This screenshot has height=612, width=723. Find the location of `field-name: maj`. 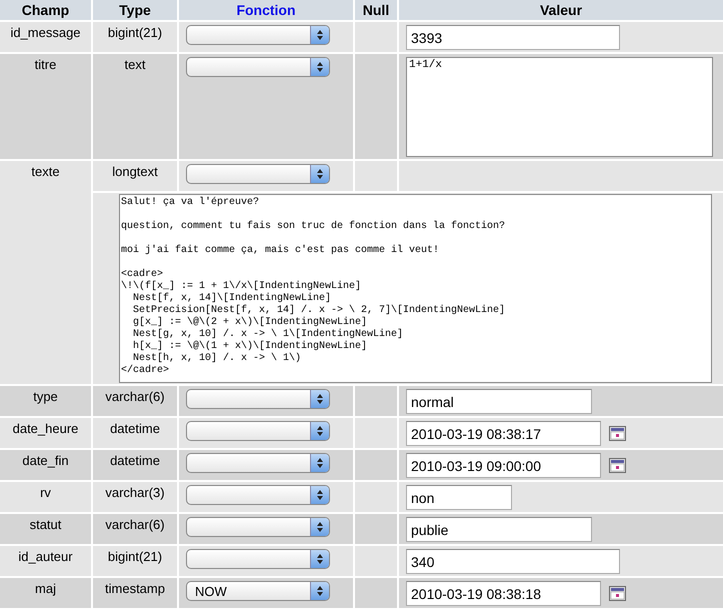

field-name: maj is located at coordinates (45, 588).